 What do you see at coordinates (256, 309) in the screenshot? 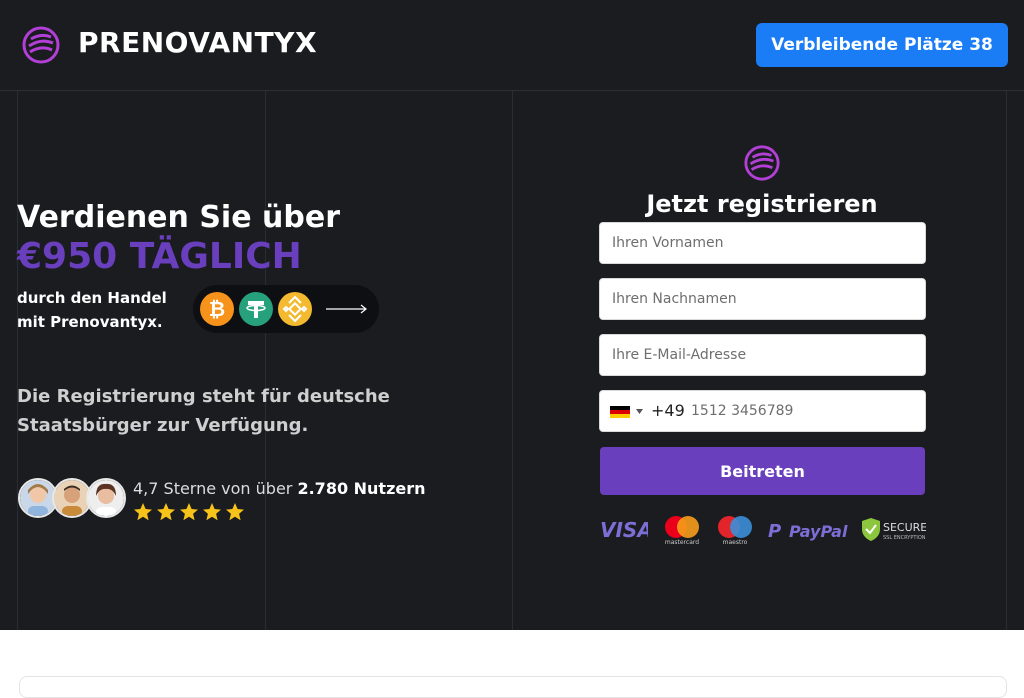
I see `tether-icon` at bounding box center [256, 309].